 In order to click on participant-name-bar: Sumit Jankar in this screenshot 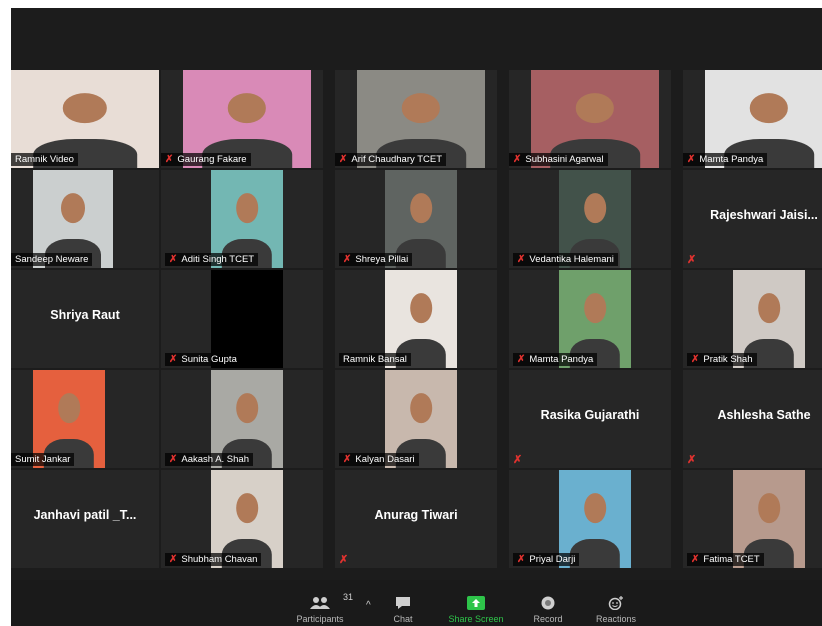, I will do `click(43, 459)`.